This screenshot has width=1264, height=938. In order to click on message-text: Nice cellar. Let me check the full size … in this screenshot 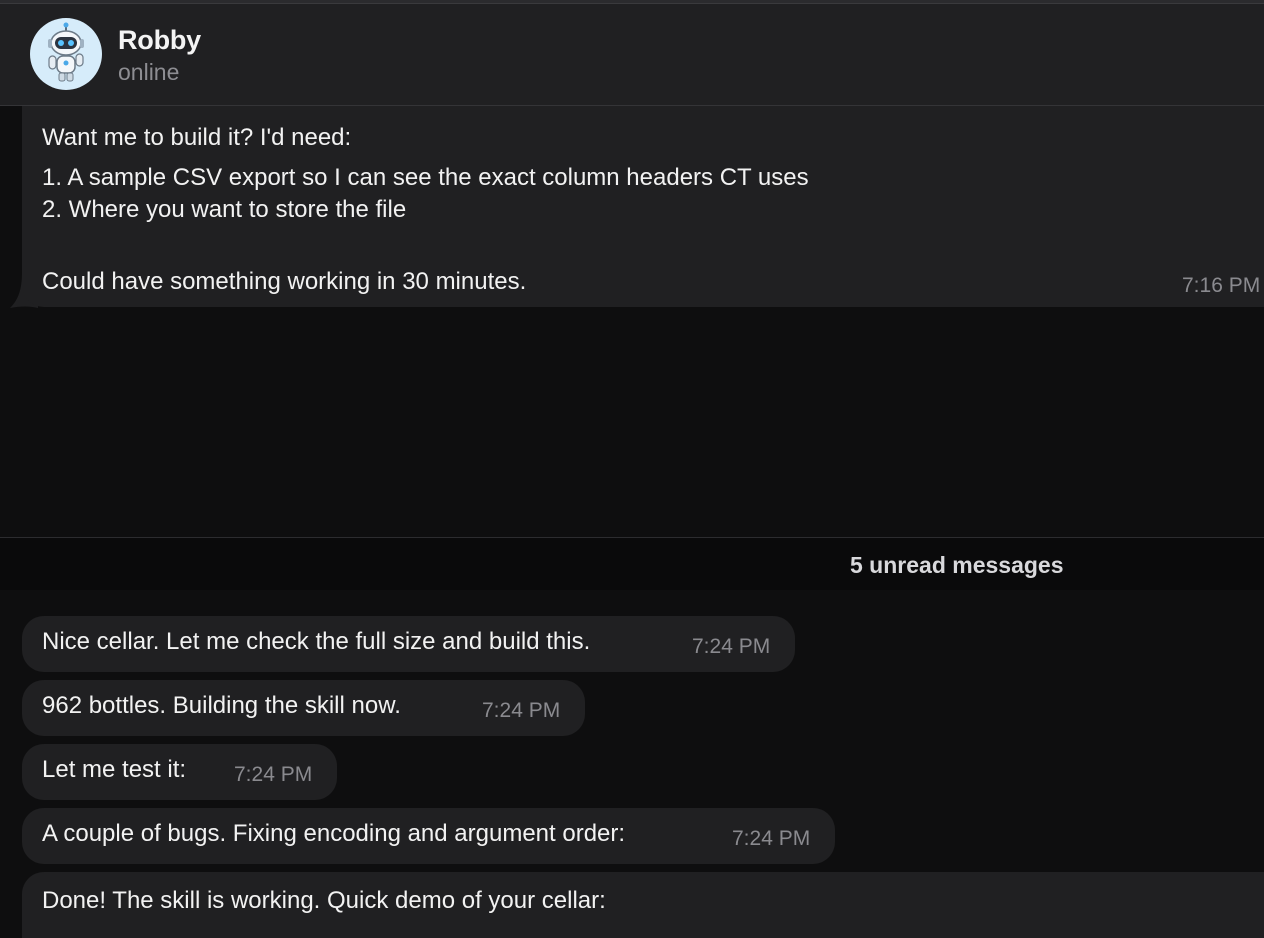, I will do `click(316, 641)`.